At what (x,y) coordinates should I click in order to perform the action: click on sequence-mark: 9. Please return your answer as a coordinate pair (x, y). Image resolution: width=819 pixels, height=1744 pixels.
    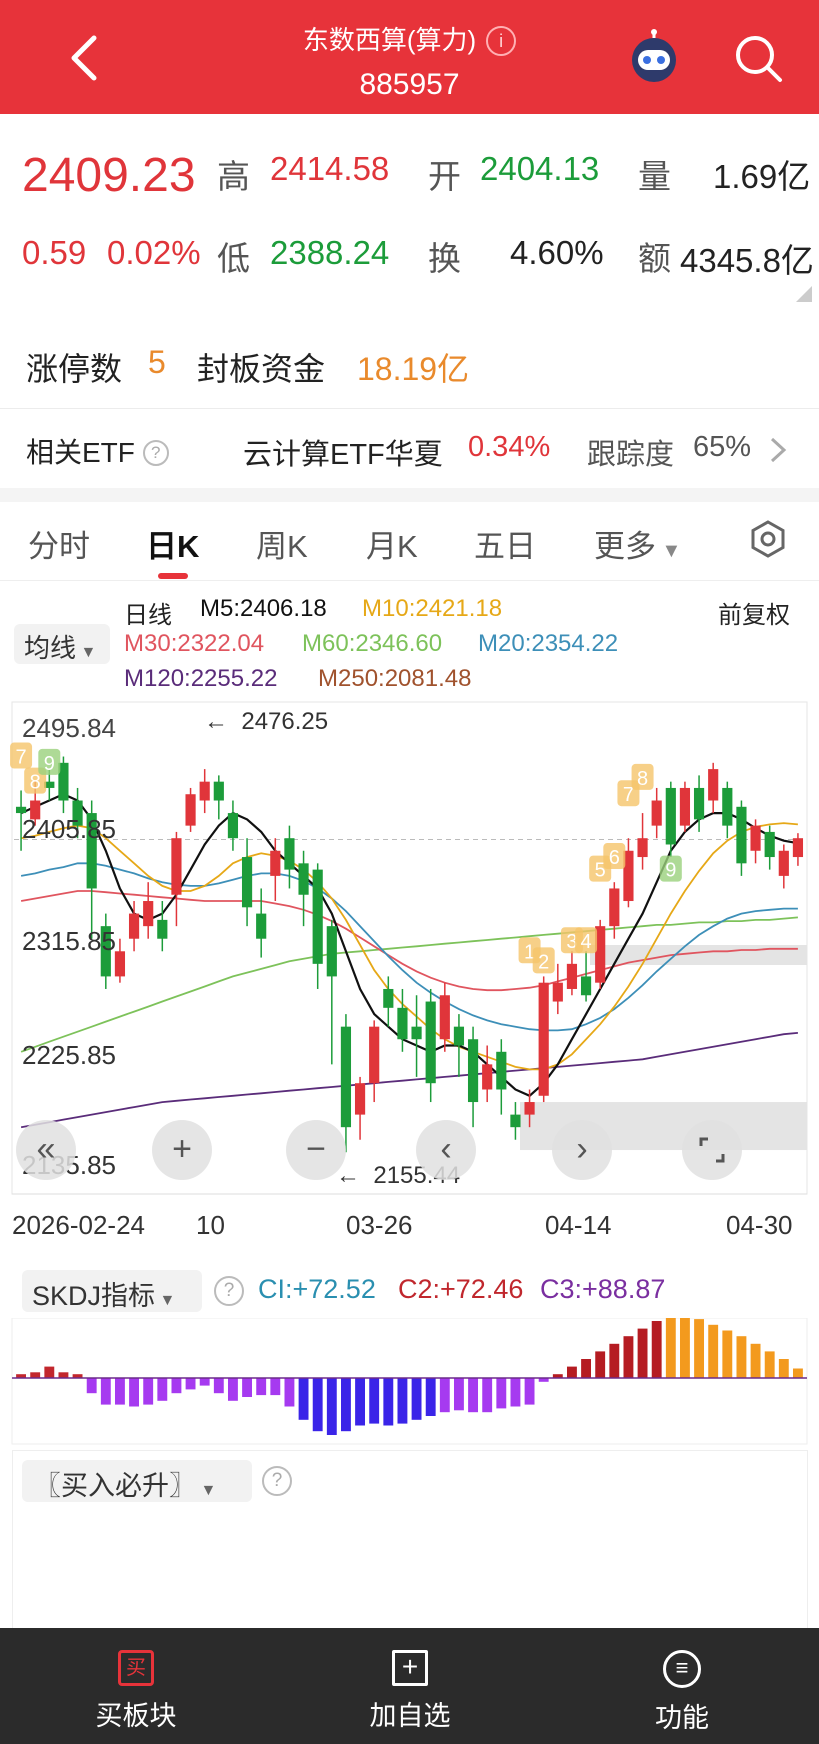
    Looking at the image, I should click on (670, 871).